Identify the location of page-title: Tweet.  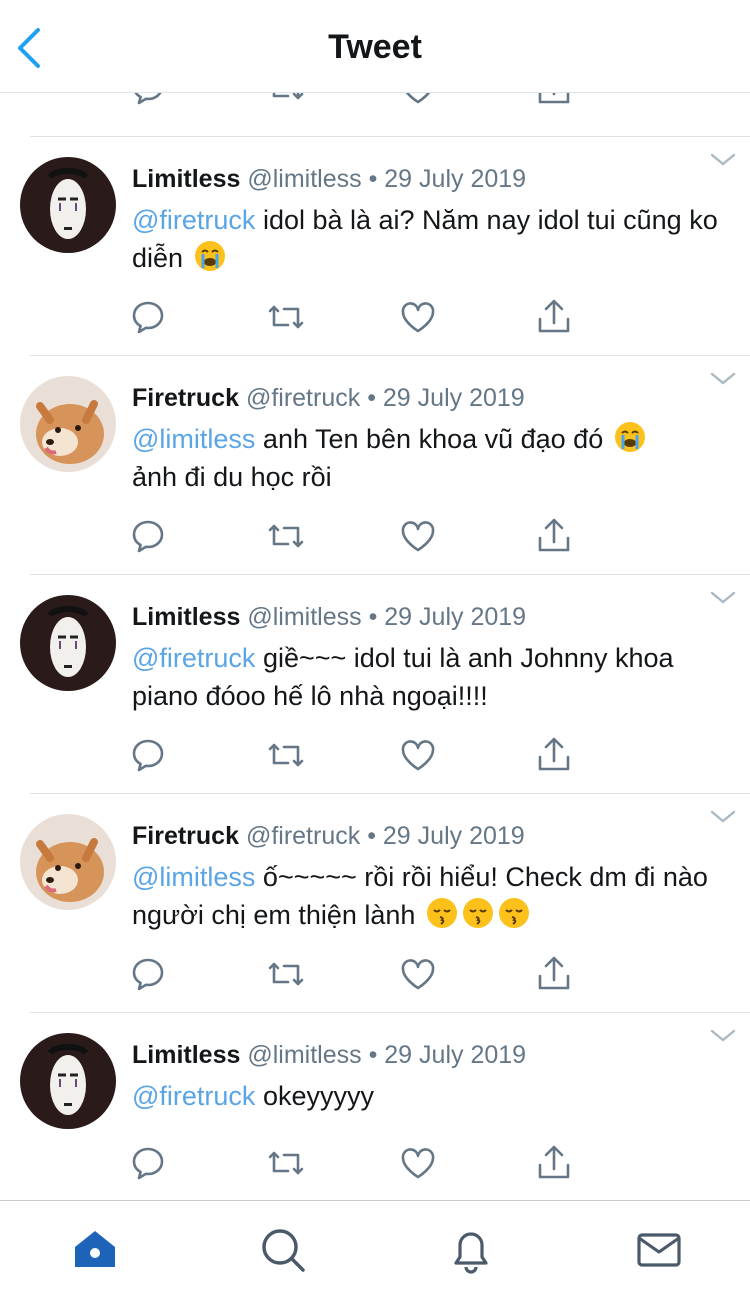
(375, 47).